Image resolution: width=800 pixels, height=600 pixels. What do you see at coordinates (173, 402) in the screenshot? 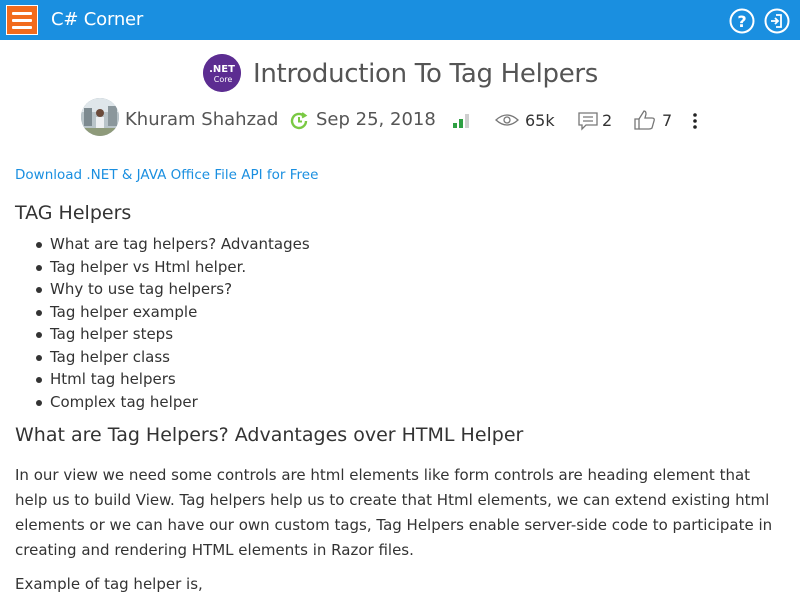
I see `list-item: Complex tag helper` at bounding box center [173, 402].